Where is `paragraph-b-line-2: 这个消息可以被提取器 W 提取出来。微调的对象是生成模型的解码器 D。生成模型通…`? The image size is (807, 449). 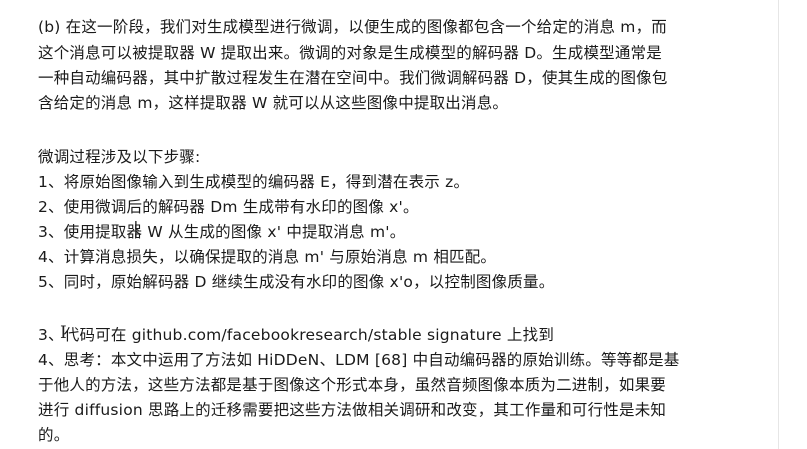
paragraph-b-line-2: 这个消息可以被提取器 W 提取出来。微调的对象是生成模型的解码器 D。生成模型通… is located at coordinates (350, 53).